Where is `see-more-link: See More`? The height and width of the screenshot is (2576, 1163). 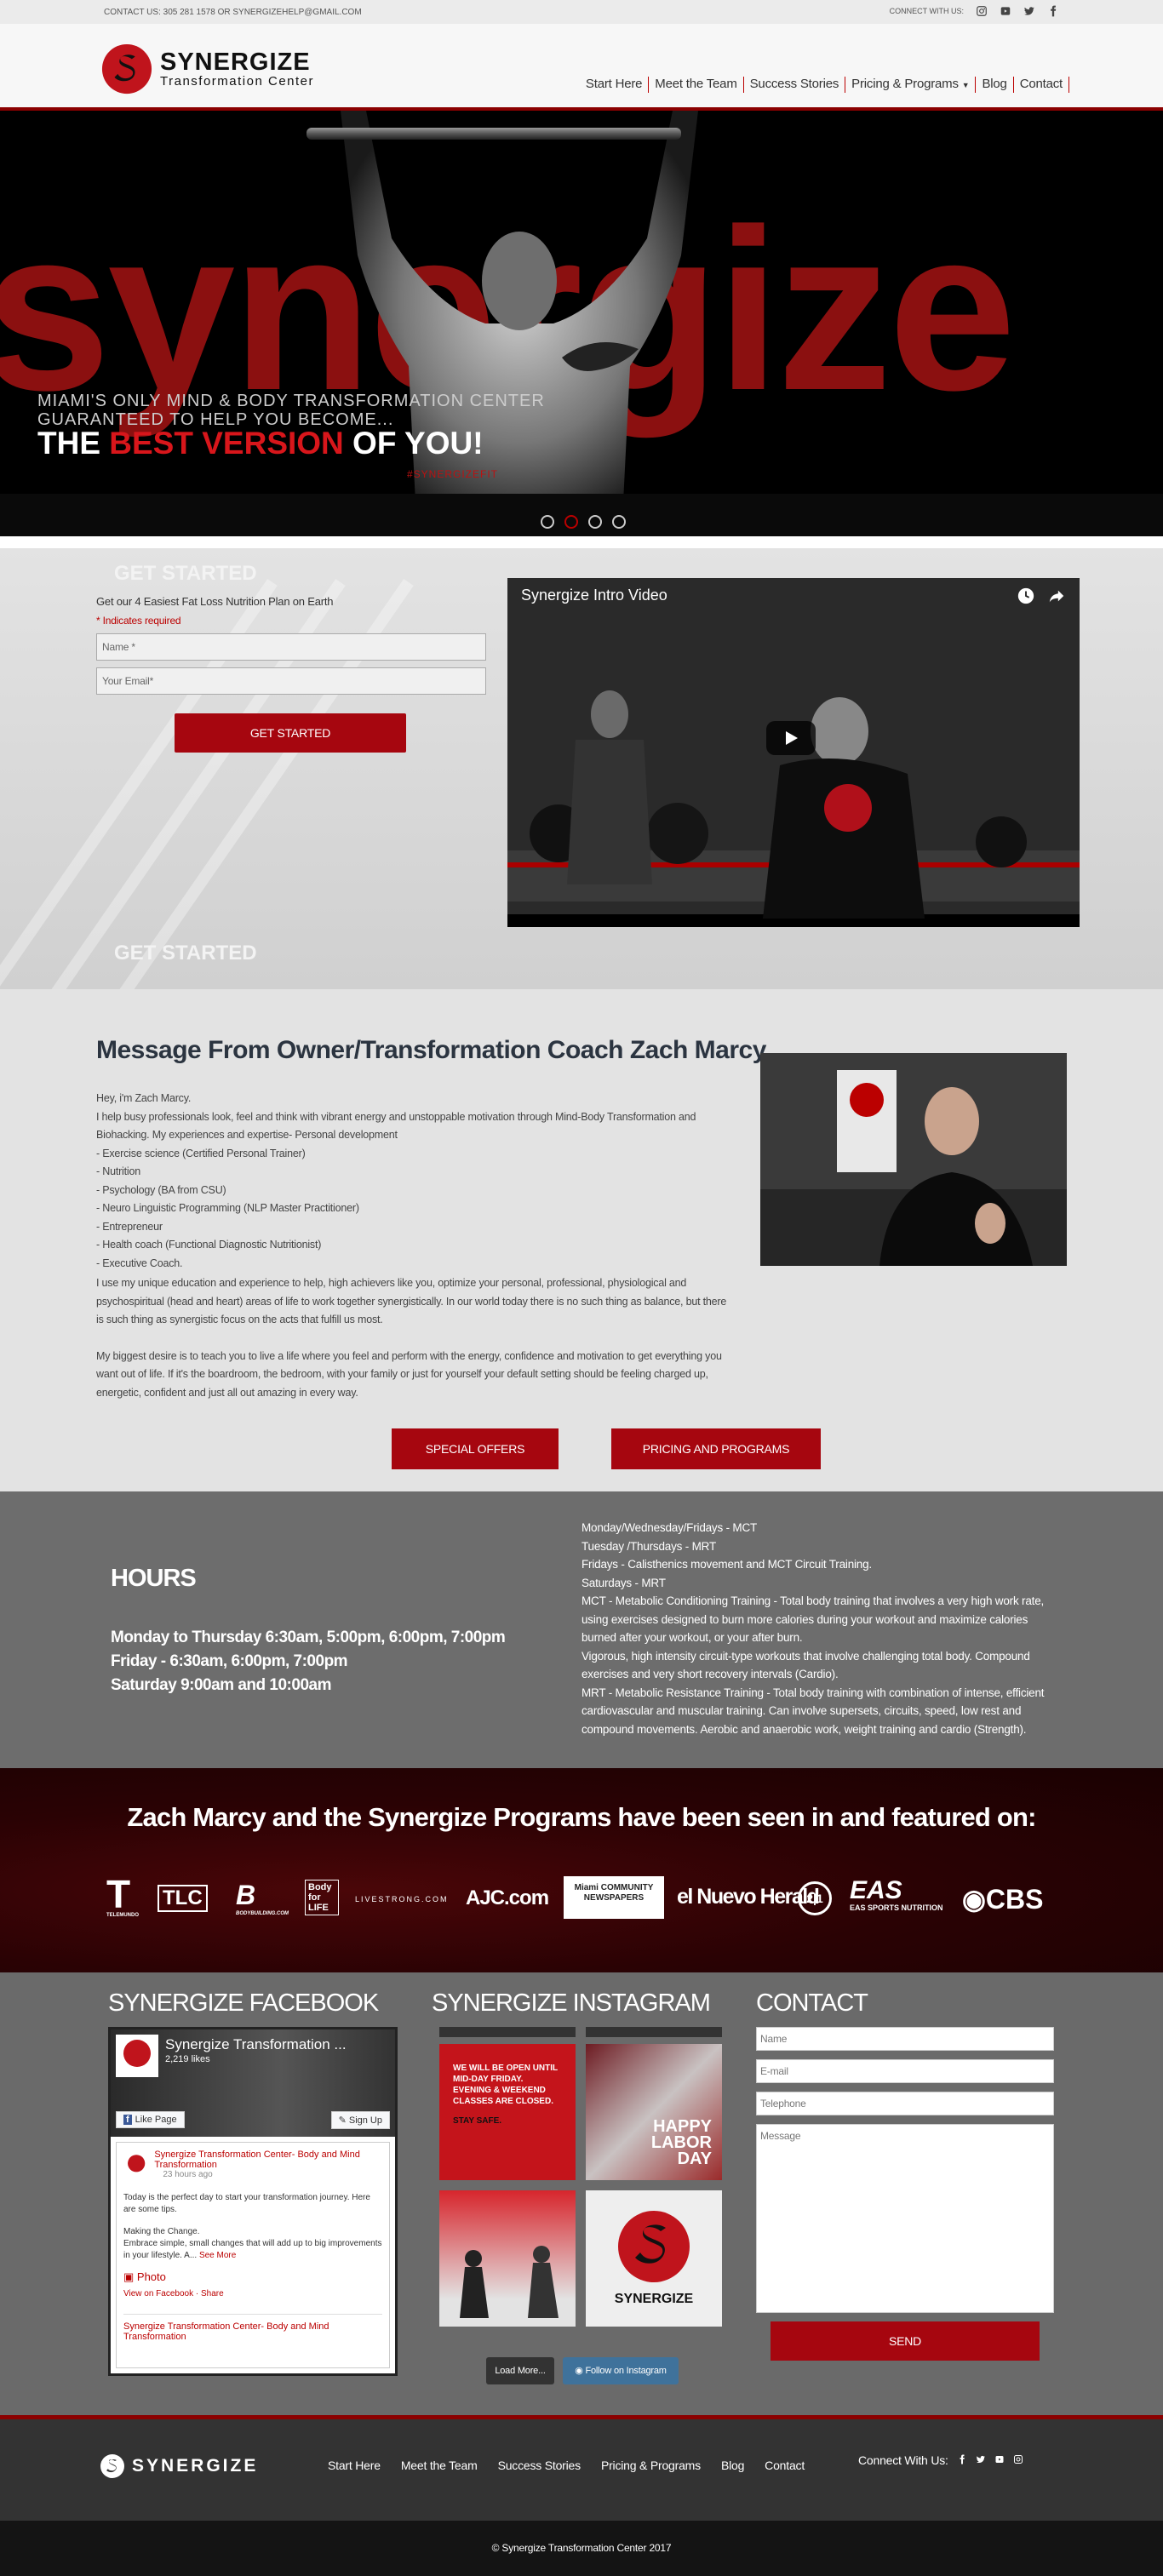
see-more-link: See More is located at coordinates (217, 2256).